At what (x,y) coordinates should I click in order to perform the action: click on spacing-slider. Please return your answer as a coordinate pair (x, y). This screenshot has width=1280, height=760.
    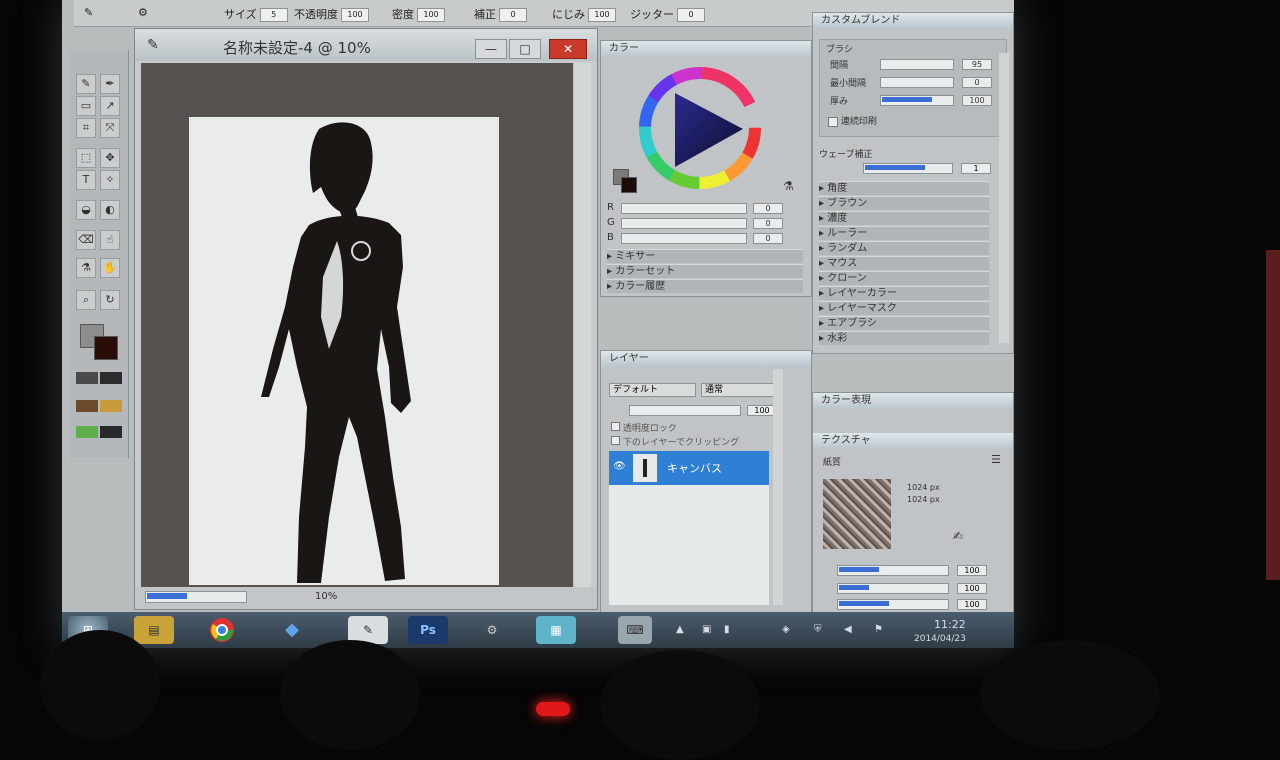
    Looking at the image, I should click on (917, 64).